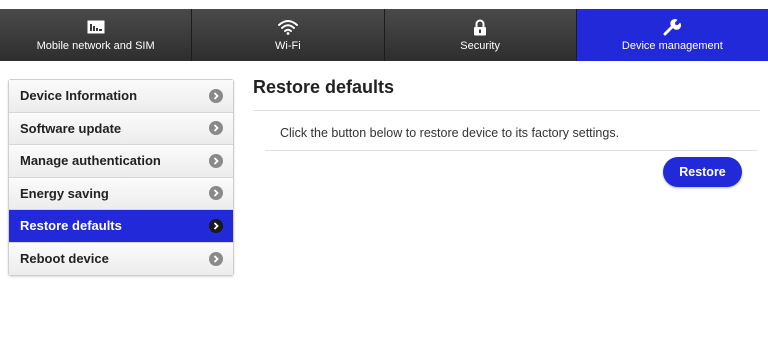 The height and width of the screenshot is (352, 768). Describe the element at coordinates (71, 226) in the screenshot. I see `sidebar-item-label: Restore defaults` at that location.